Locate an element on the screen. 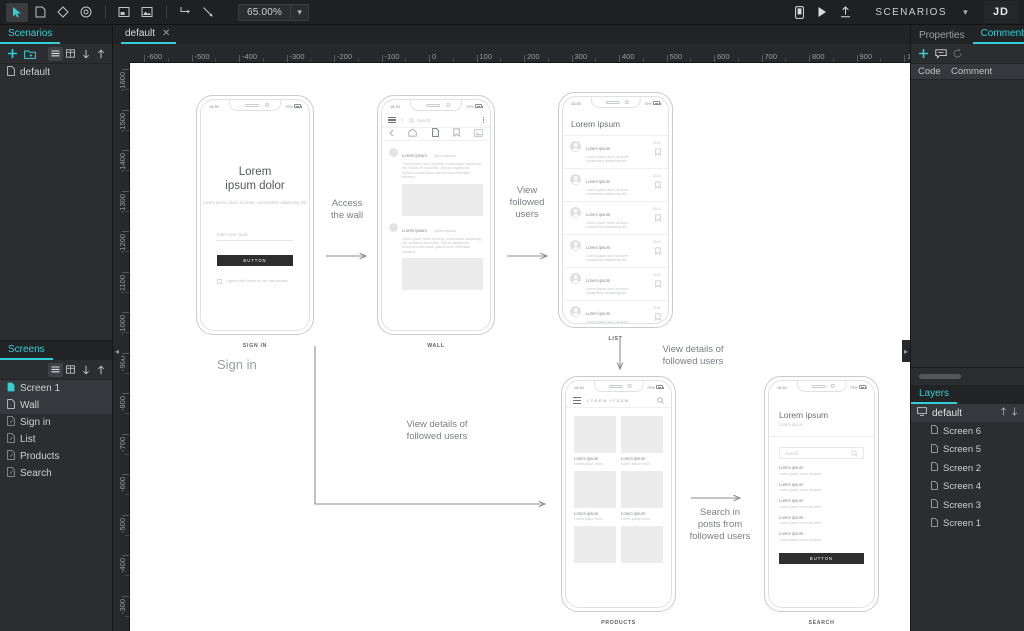 The height and width of the screenshot is (631, 1024). grid-view-icon is located at coordinates (70, 54).